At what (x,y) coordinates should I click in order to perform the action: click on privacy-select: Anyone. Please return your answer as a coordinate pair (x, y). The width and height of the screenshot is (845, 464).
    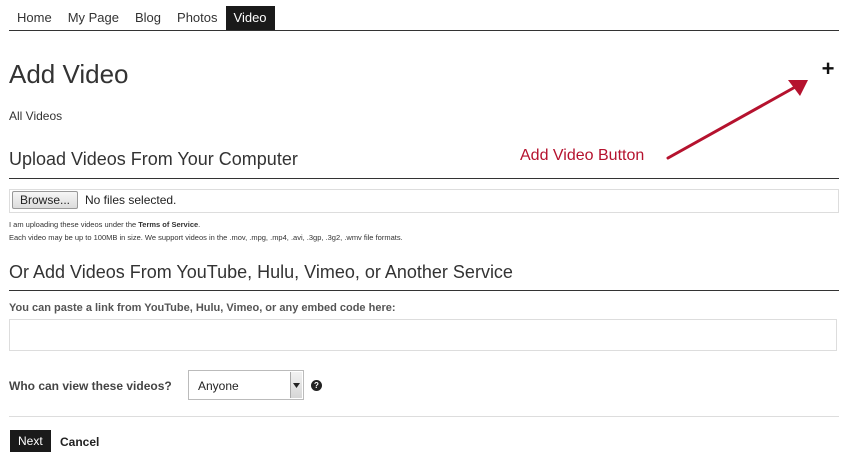
    Looking at the image, I should click on (246, 385).